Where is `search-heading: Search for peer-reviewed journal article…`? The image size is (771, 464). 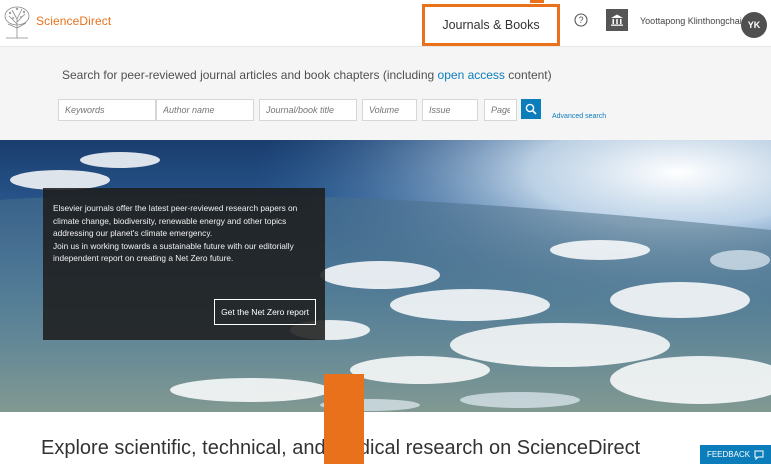 search-heading: Search for peer-reviewed journal article… is located at coordinates (307, 75).